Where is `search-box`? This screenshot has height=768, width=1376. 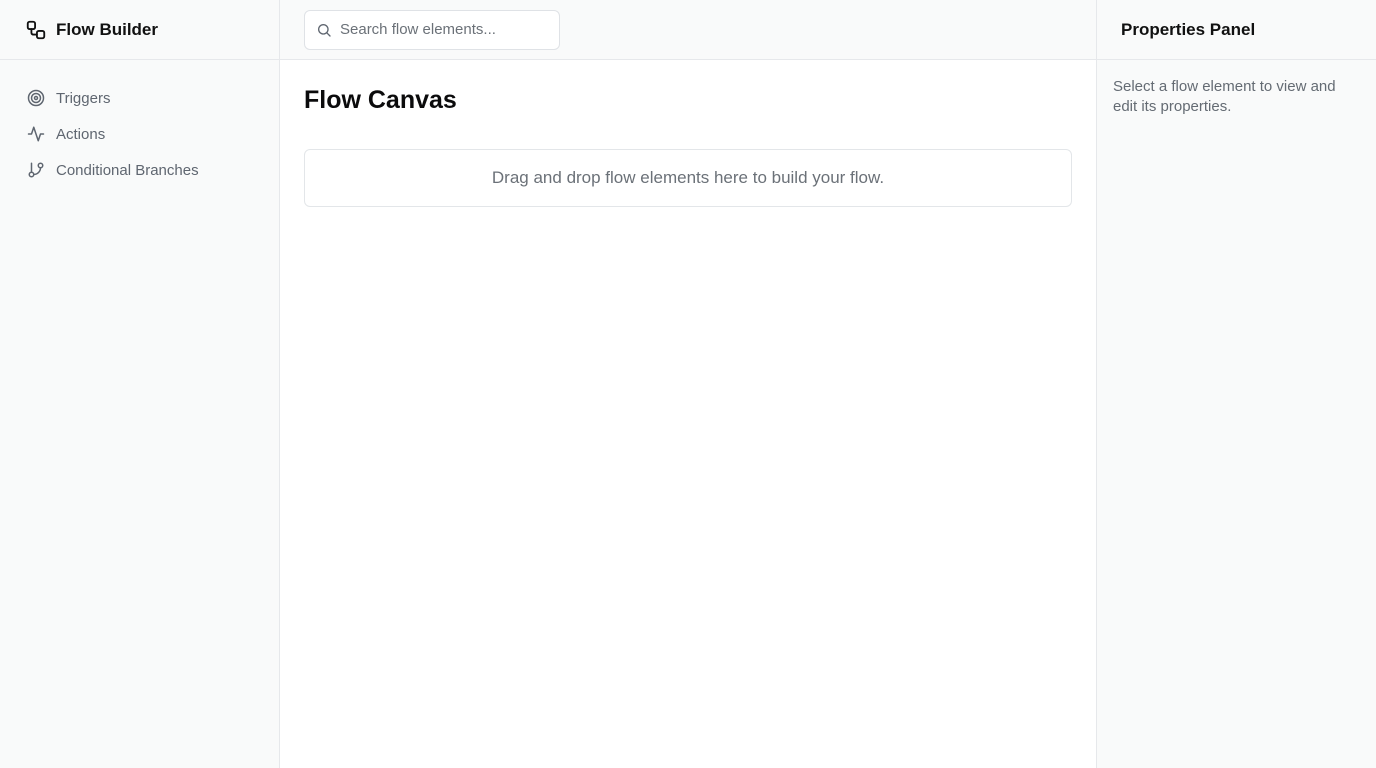 search-box is located at coordinates (432, 29).